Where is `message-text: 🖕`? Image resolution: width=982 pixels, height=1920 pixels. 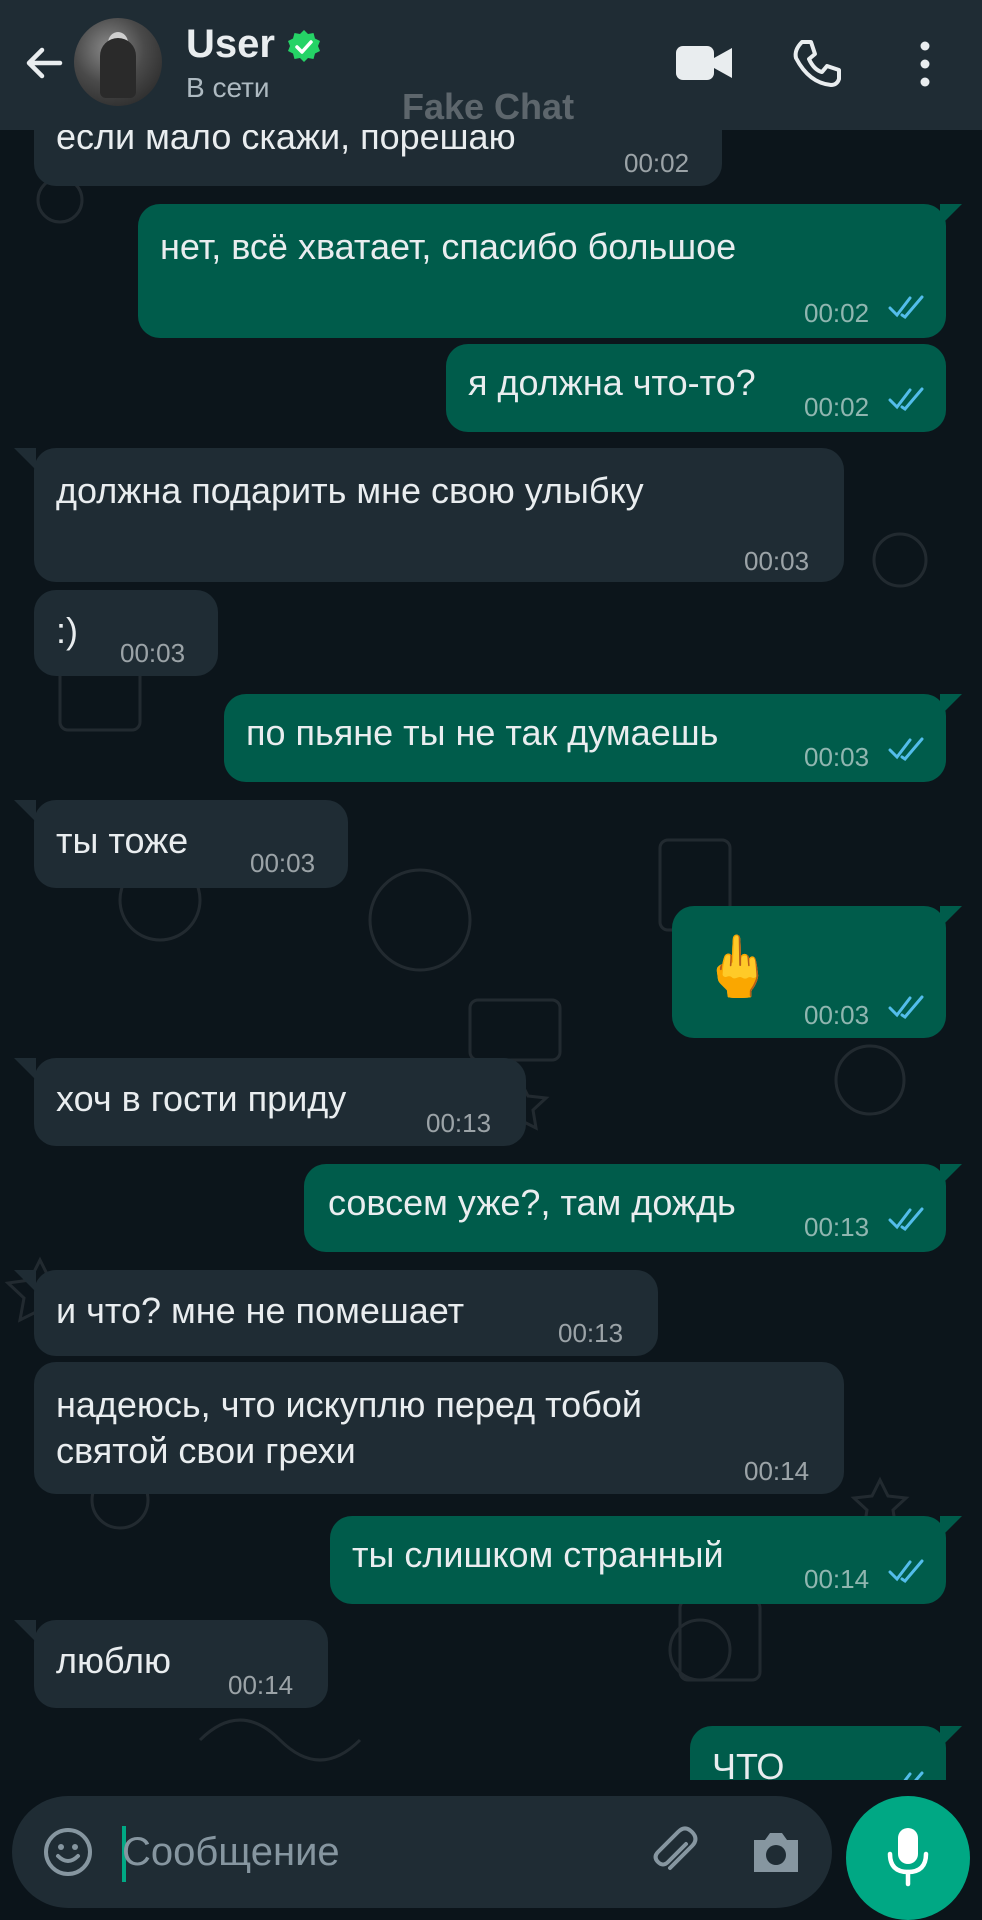
message-text: 🖕 is located at coordinates (737, 966).